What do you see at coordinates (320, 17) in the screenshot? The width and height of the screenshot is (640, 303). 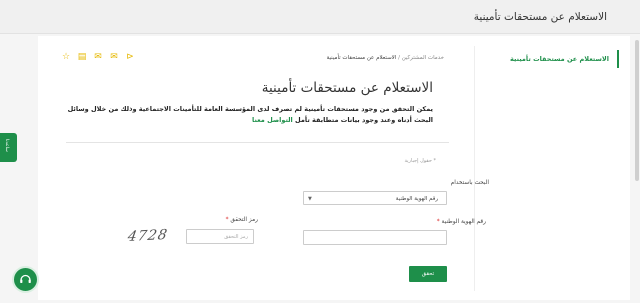 I see `top-bar: الاستعلام عن مستحقات تأمينية` at bounding box center [320, 17].